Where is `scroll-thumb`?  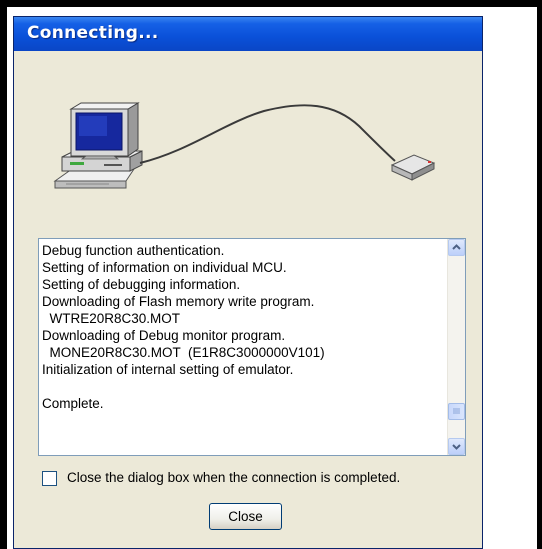
scroll-thumb is located at coordinates (456, 411).